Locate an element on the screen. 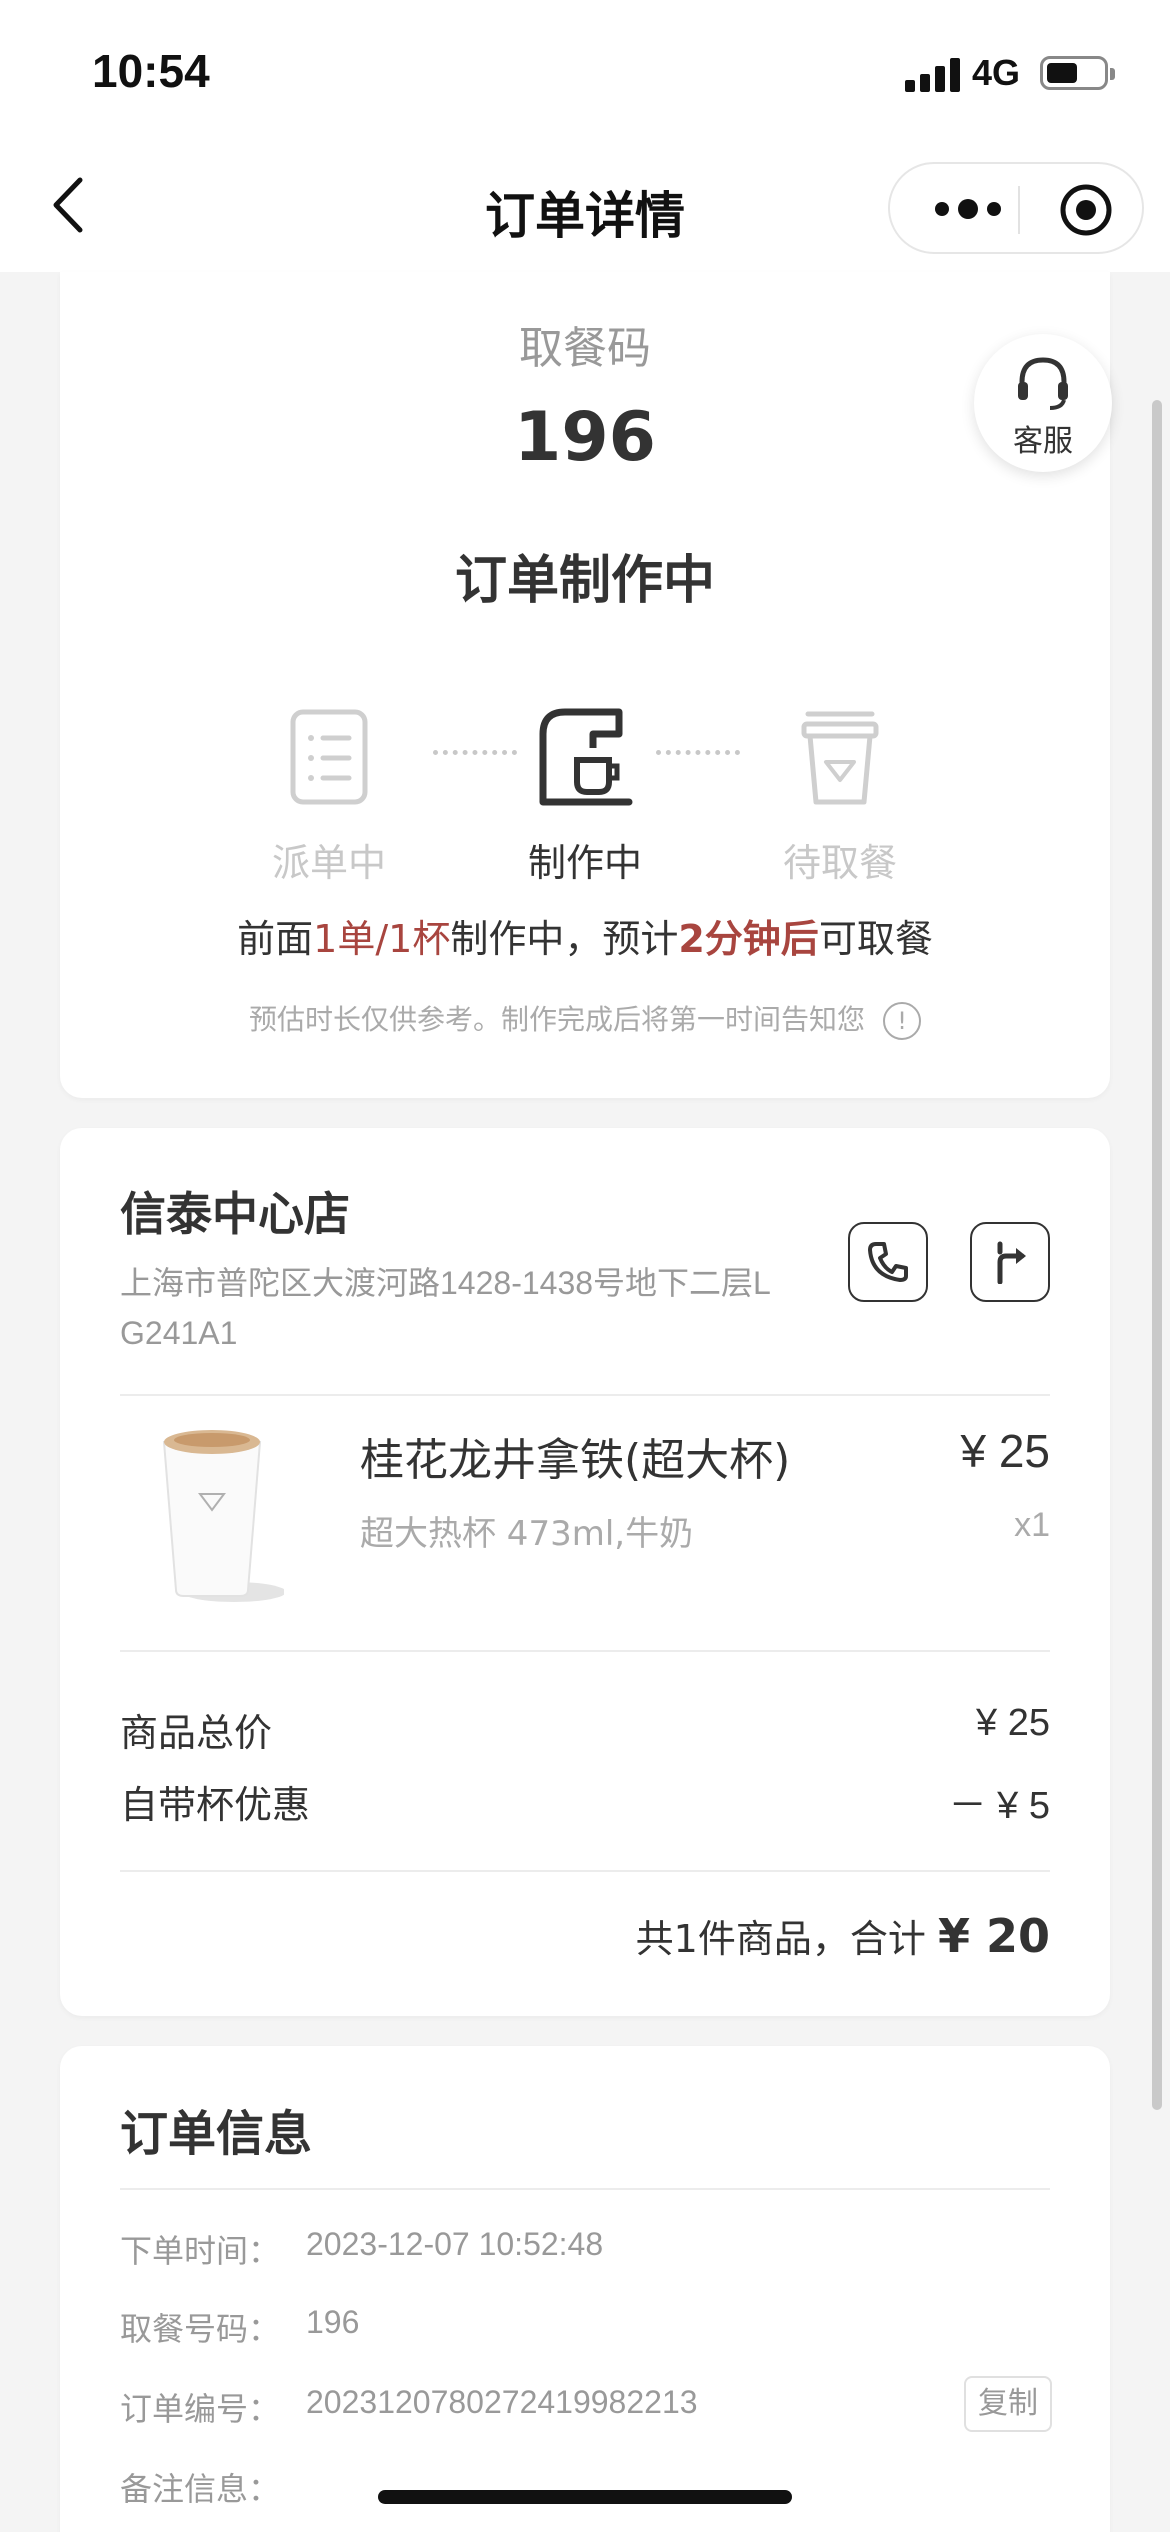  order-status: 订单制作中 is located at coordinates (584, 581).